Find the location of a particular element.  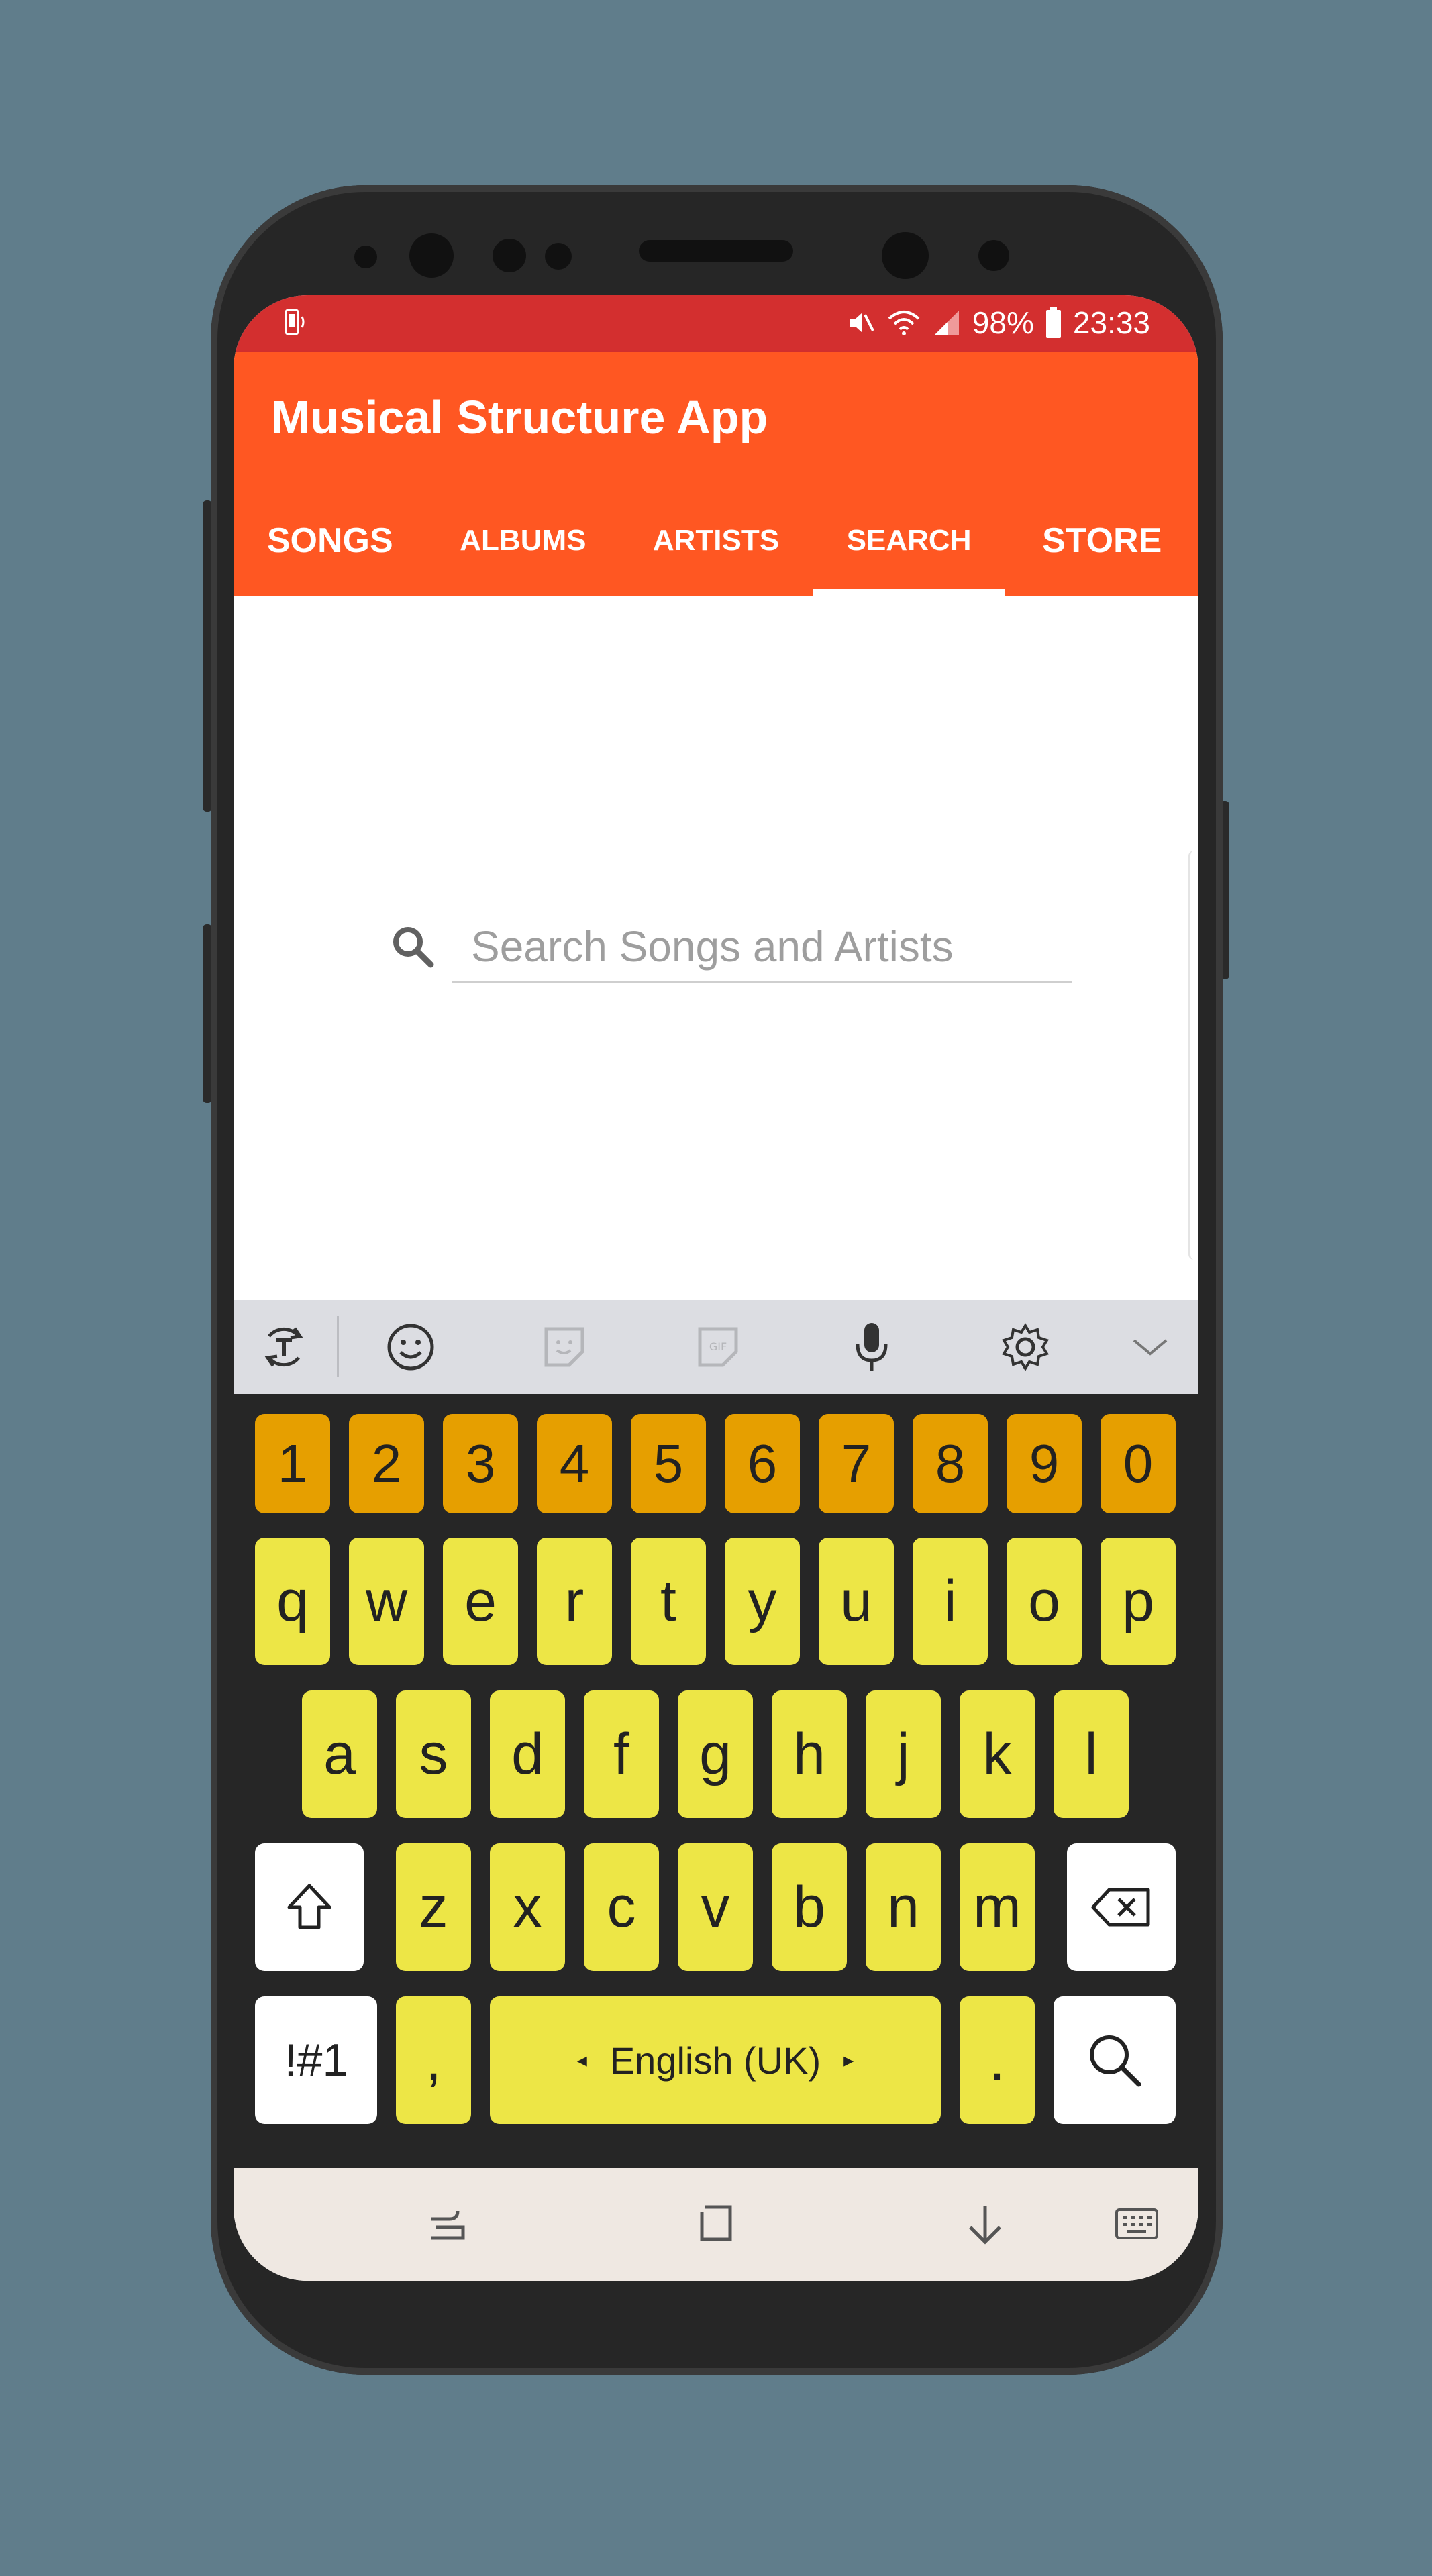

collapse-toolbar-button is located at coordinates (1150, 1347).